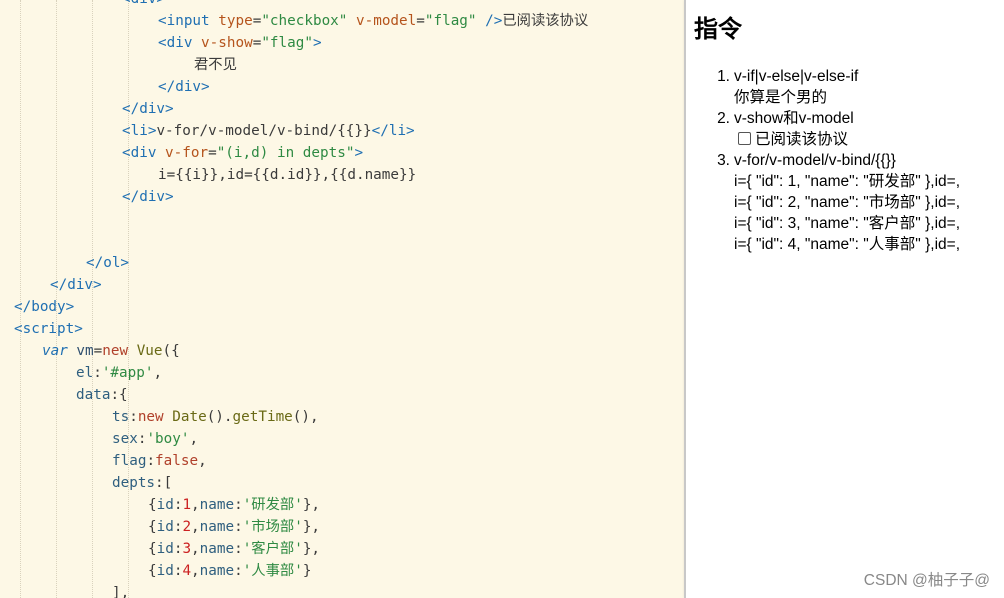 The height and width of the screenshot is (598, 1004). I want to click on code-token: :[, so click(164, 483).